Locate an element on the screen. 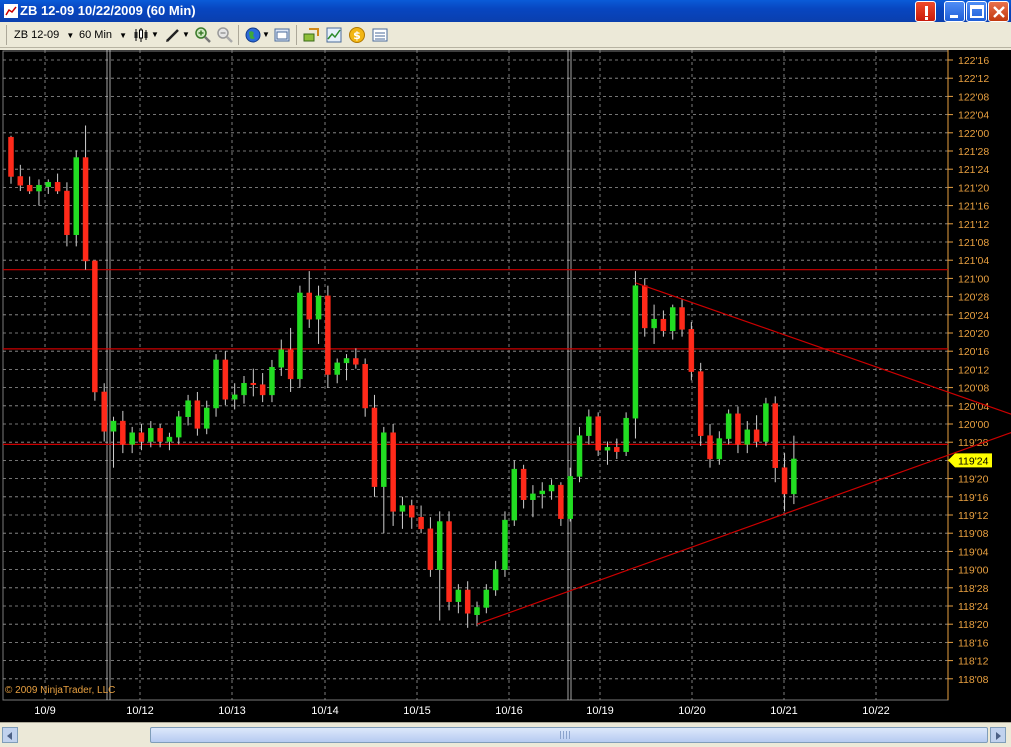 The image size is (1011, 747). maximize-button is located at coordinates (976, 11).